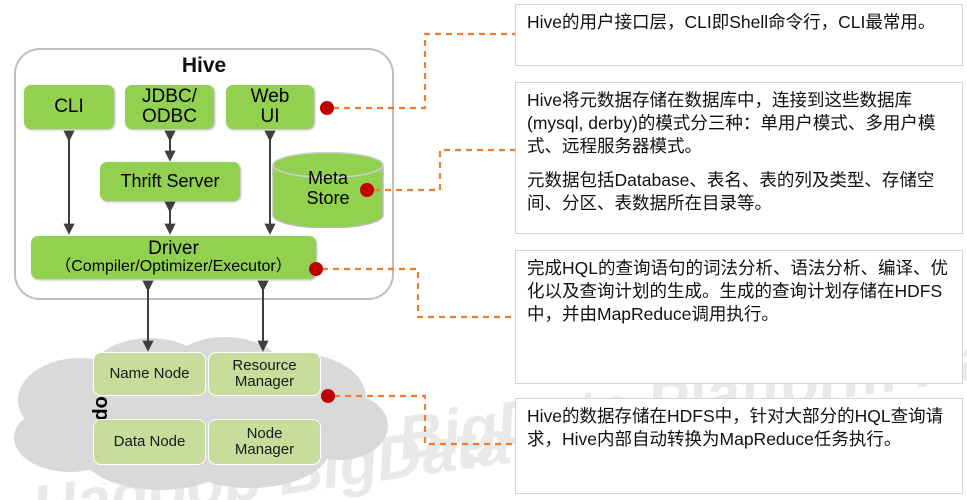 This screenshot has height=500, width=967. I want to click on callout-dot-ui, so click(327, 108).